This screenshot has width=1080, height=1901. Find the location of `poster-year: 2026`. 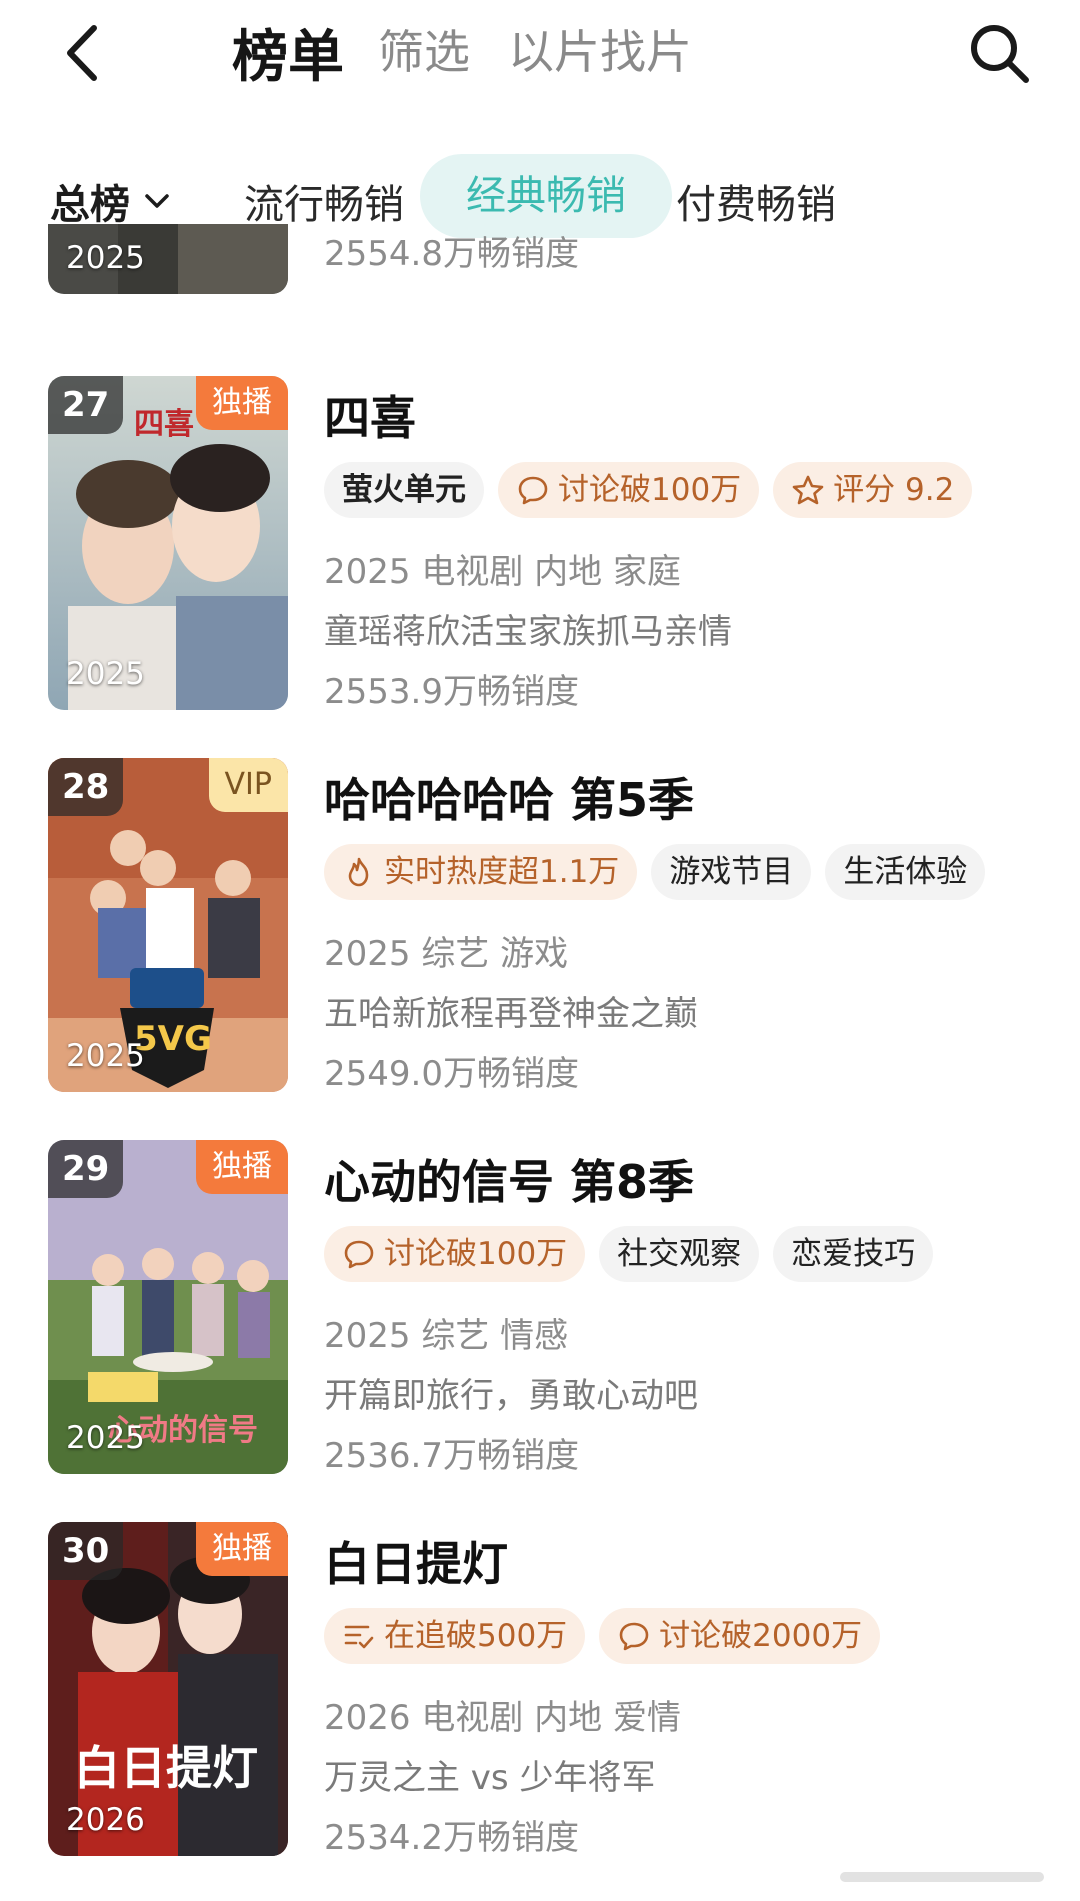

poster-year: 2026 is located at coordinates (105, 1820).